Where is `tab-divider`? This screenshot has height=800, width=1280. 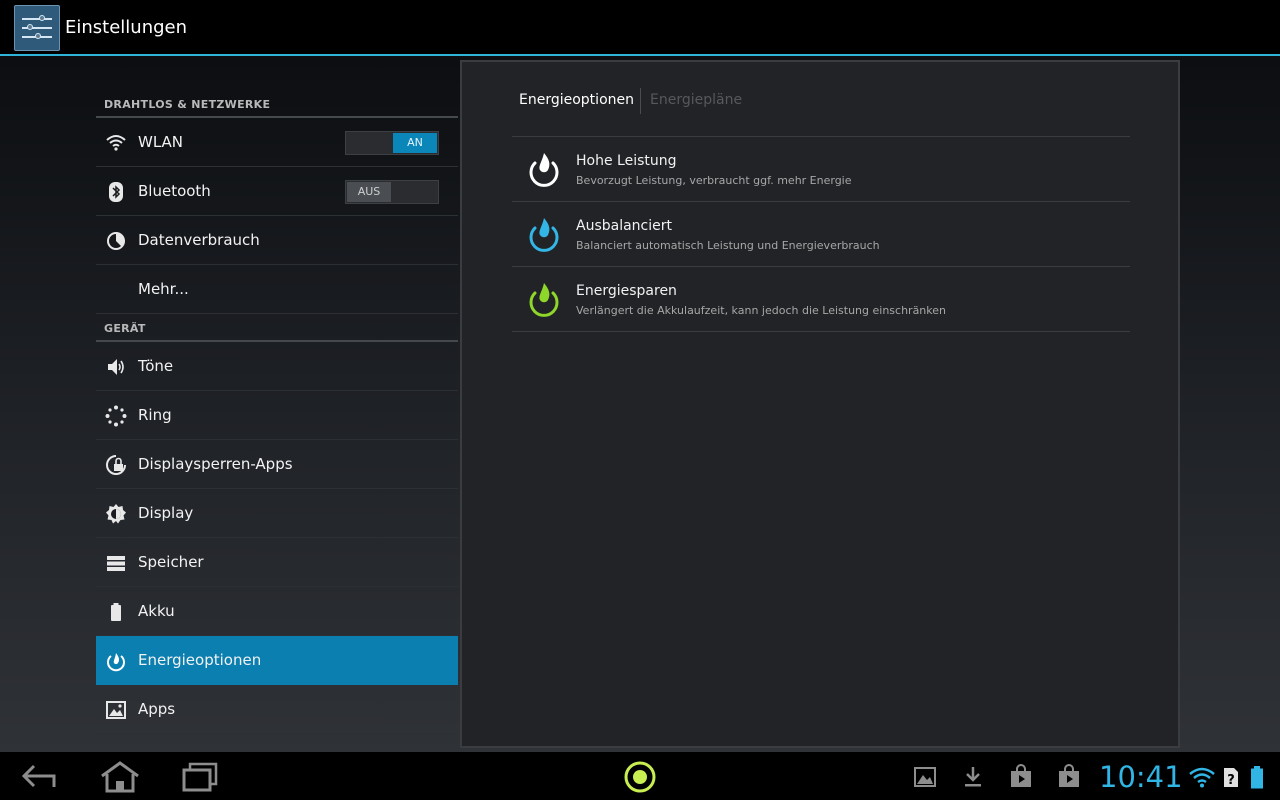
tab-divider is located at coordinates (640, 101).